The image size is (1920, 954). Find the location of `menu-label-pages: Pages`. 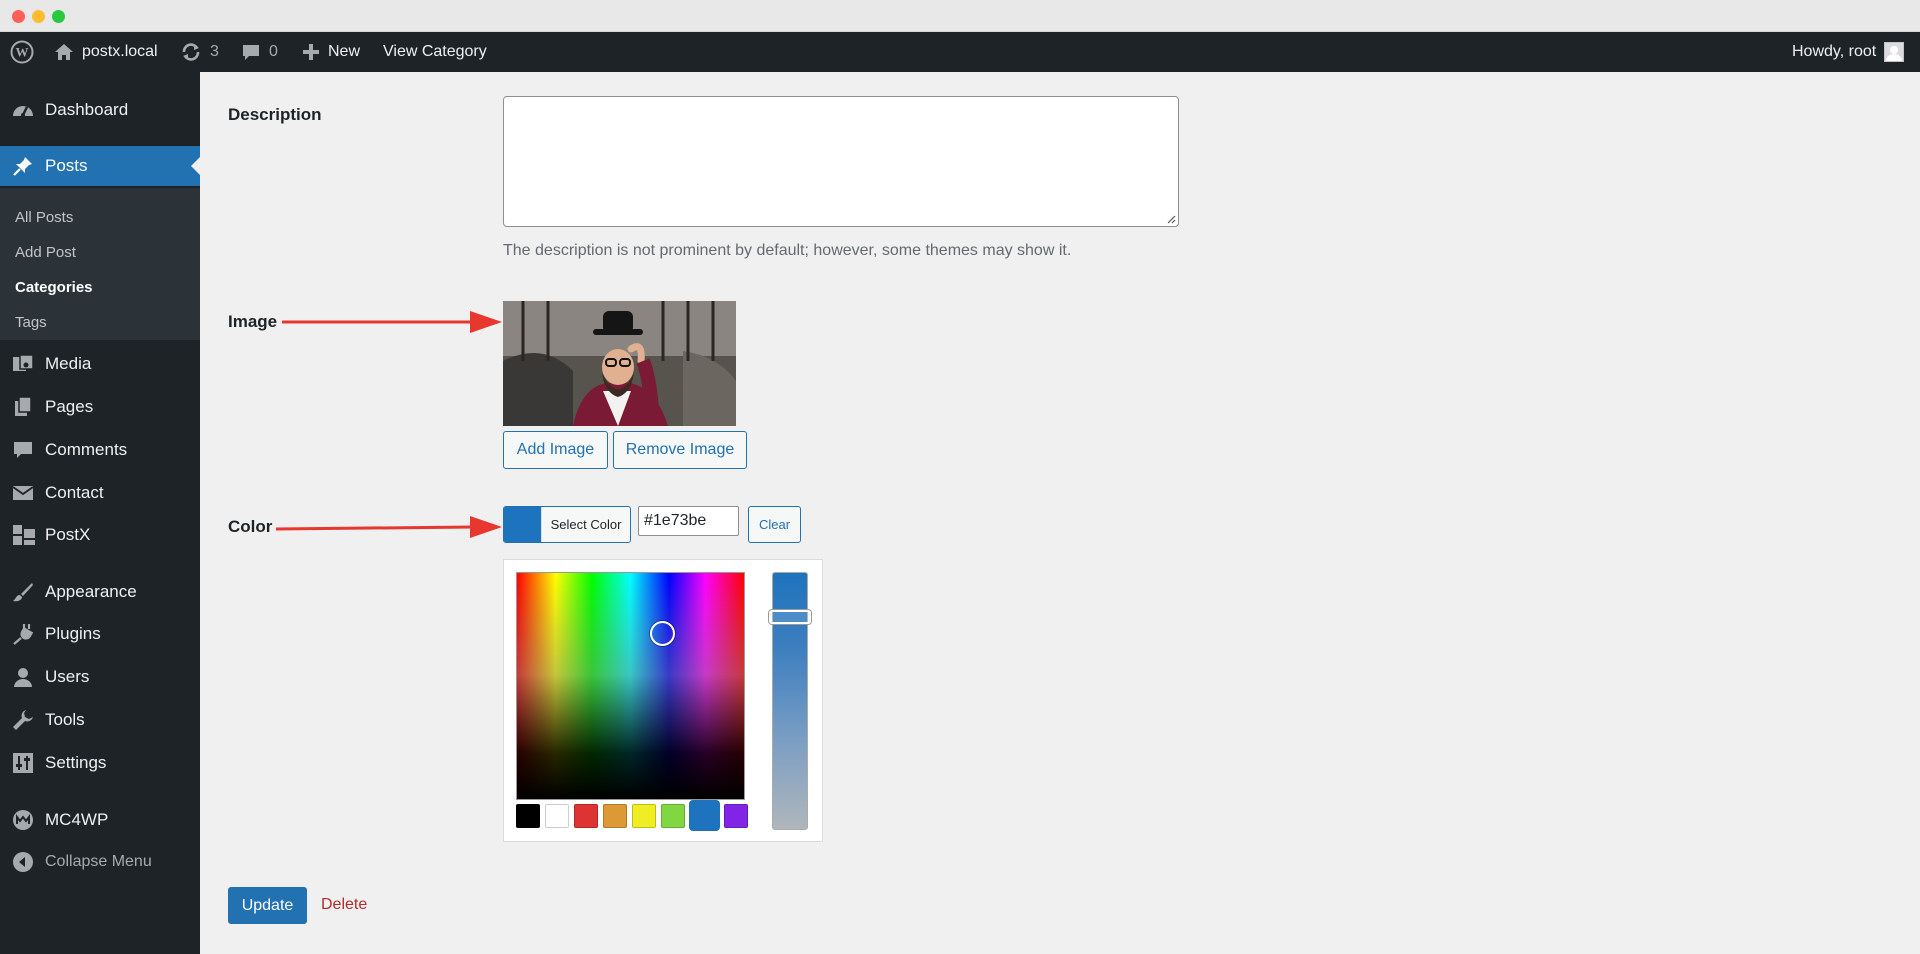

menu-label-pages: Pages is located at coordinates (69, 406).